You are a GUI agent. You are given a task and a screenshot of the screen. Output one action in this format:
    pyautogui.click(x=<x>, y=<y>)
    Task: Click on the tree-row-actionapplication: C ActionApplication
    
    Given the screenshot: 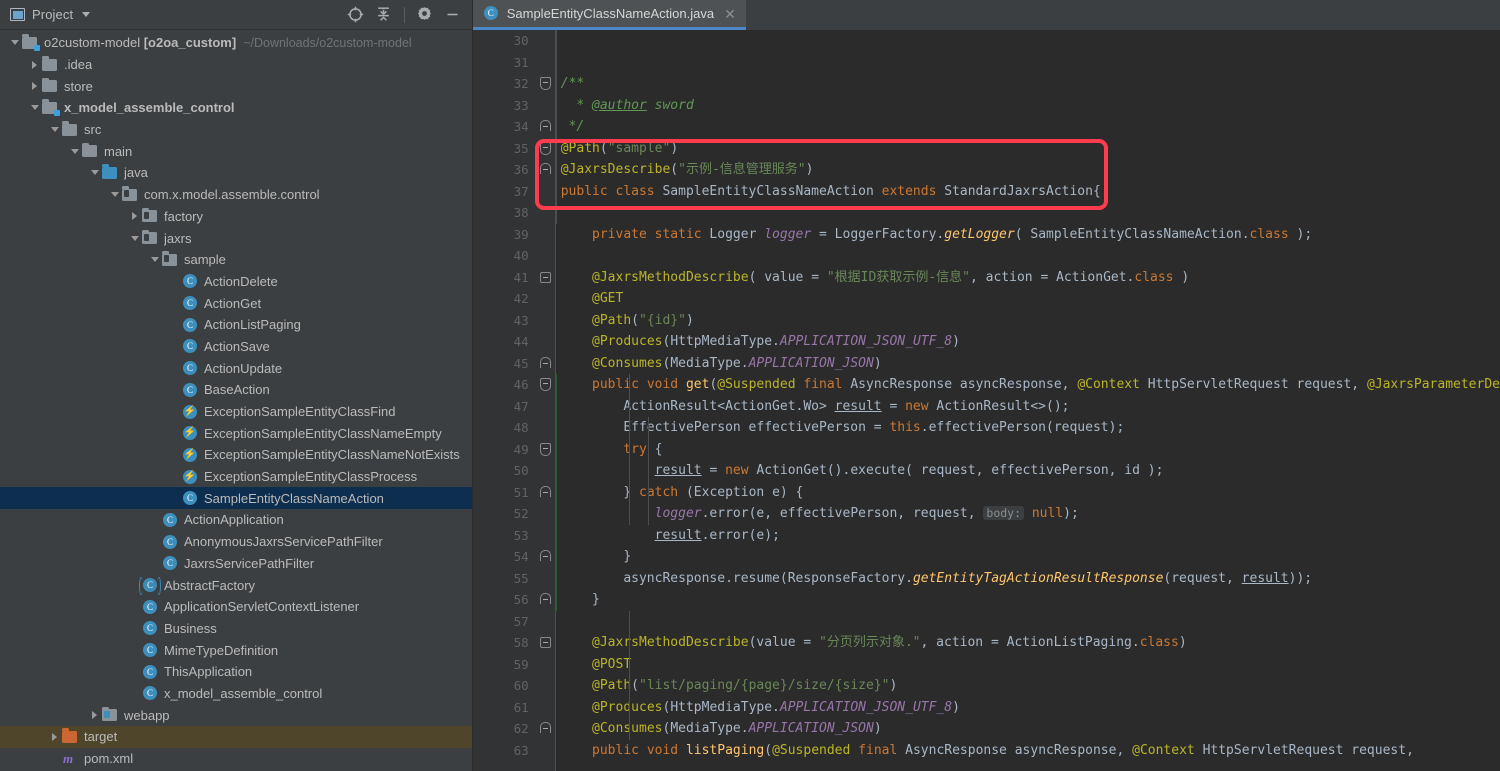 What is the action you would take?
    pyautogui.click(x=236, y=520)
    